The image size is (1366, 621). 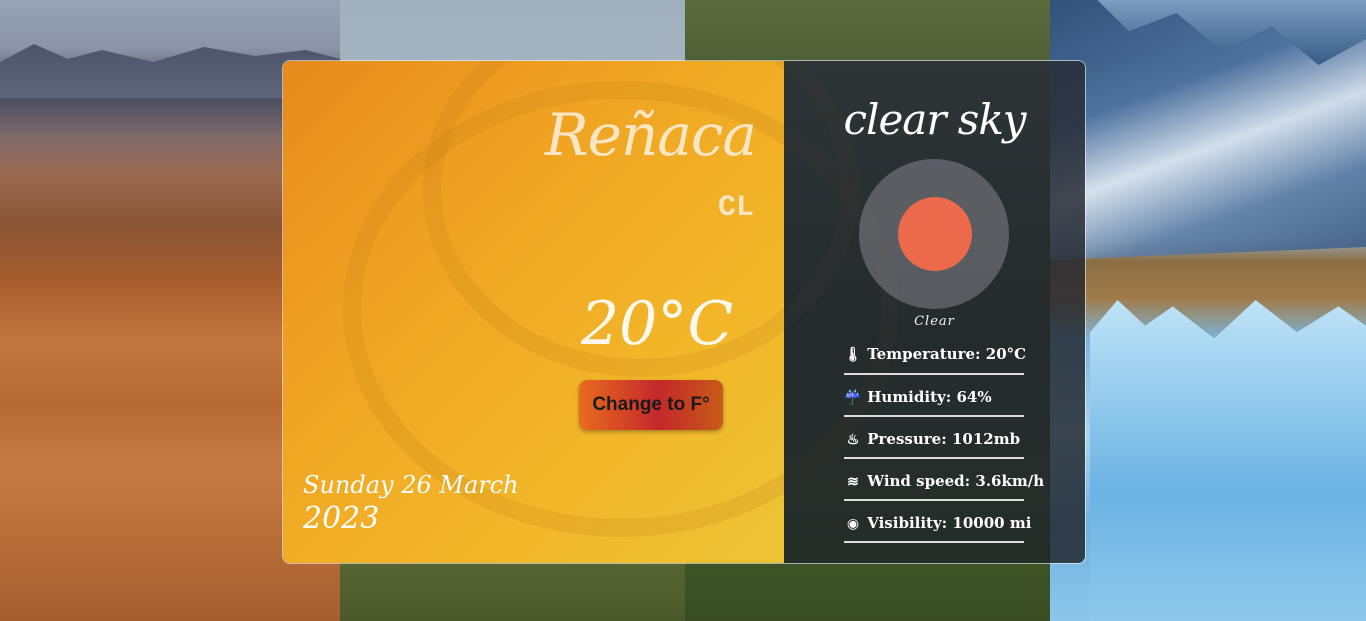 I want to click on humidity-icon: ☔, so click(x=853, y=398).